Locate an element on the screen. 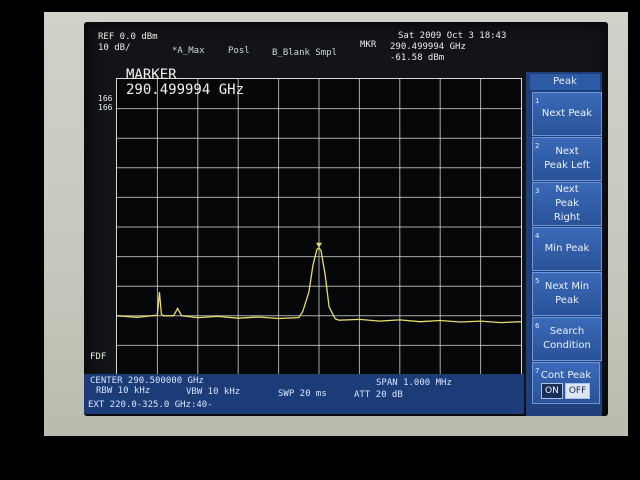 The height and width of the screenshot is (480, 640). softkey-number: 3 is located at coordinates (537, 191).